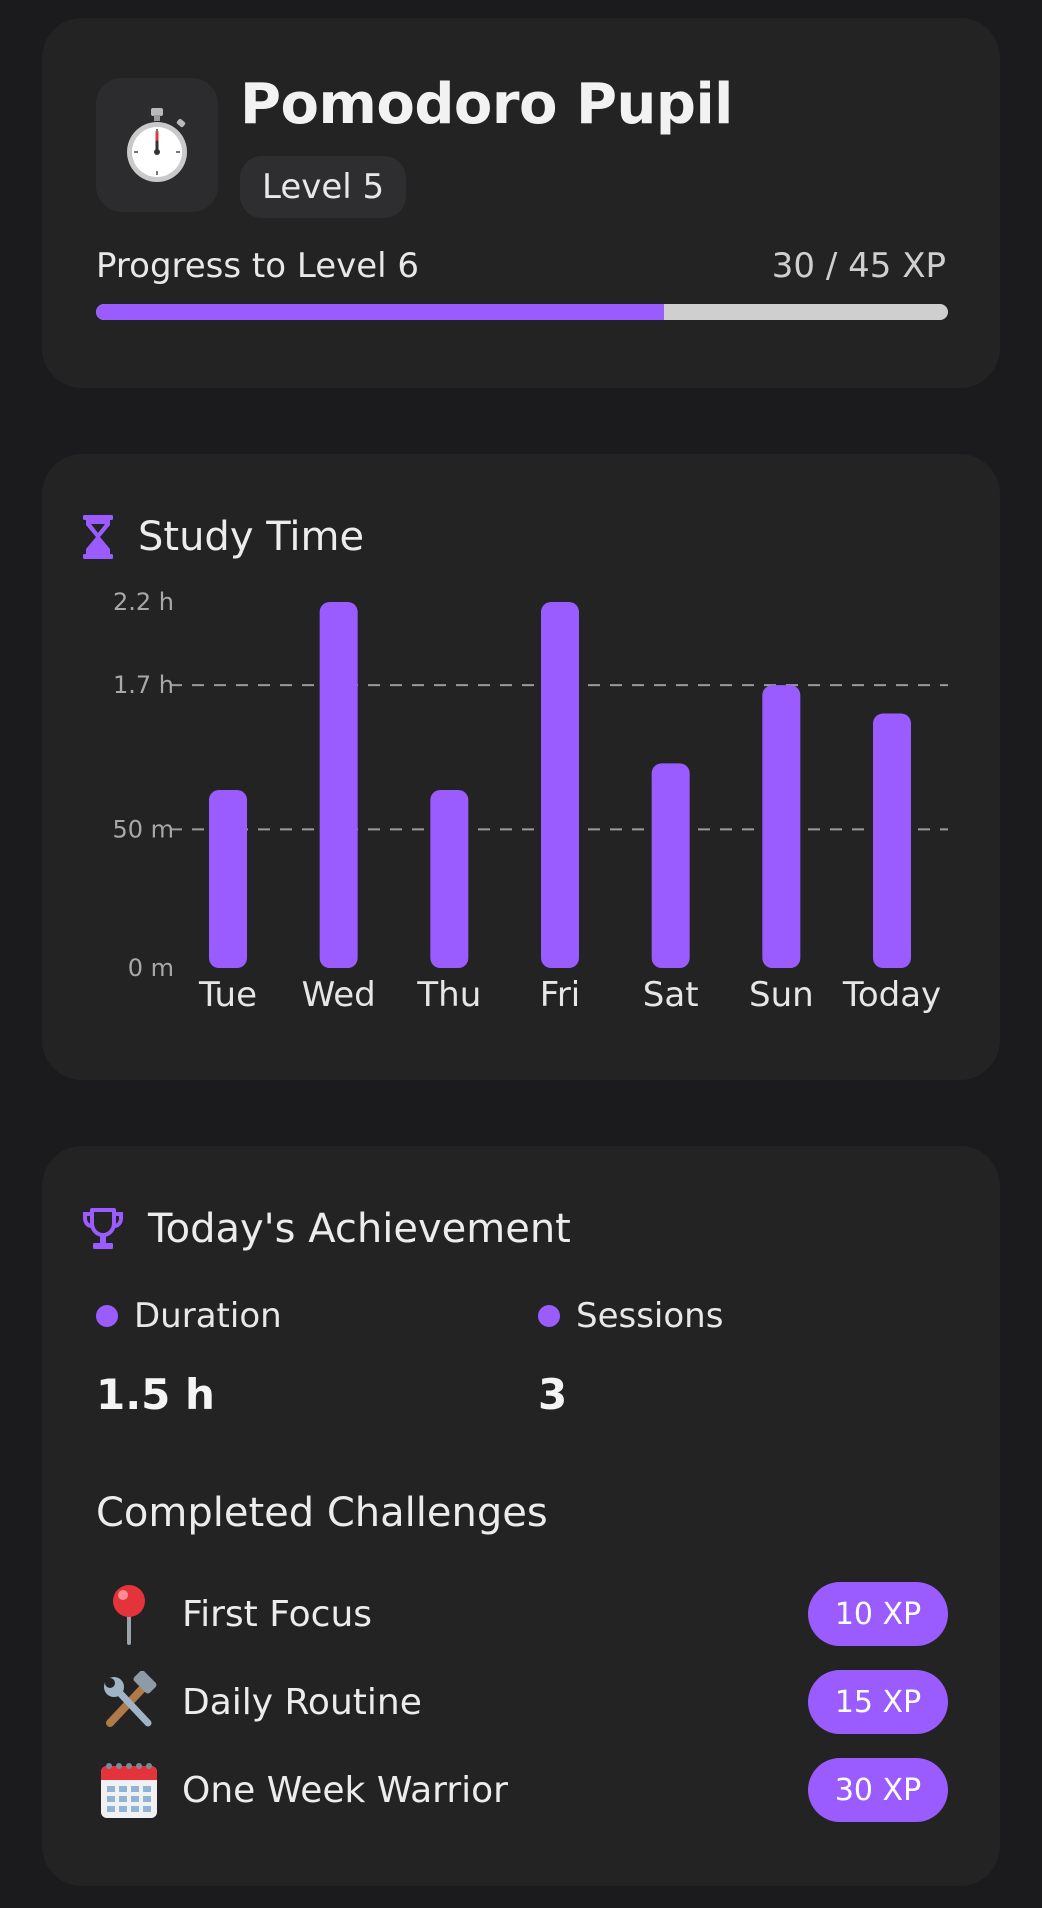 This screenshot has height=1908, width=1042. Describe the element at coordinates (359, 1229) in the screenshot. I see `achievement-title: Today's Achievement` at that location.